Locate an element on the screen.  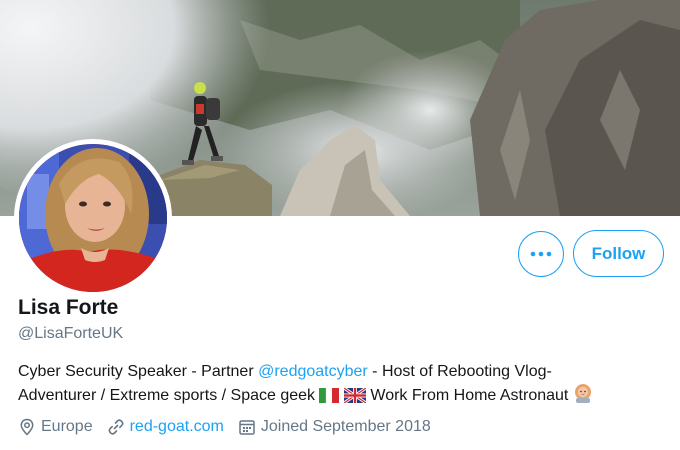
bio-text: Work From Home Astronaut is located at coordinates (469, 395).